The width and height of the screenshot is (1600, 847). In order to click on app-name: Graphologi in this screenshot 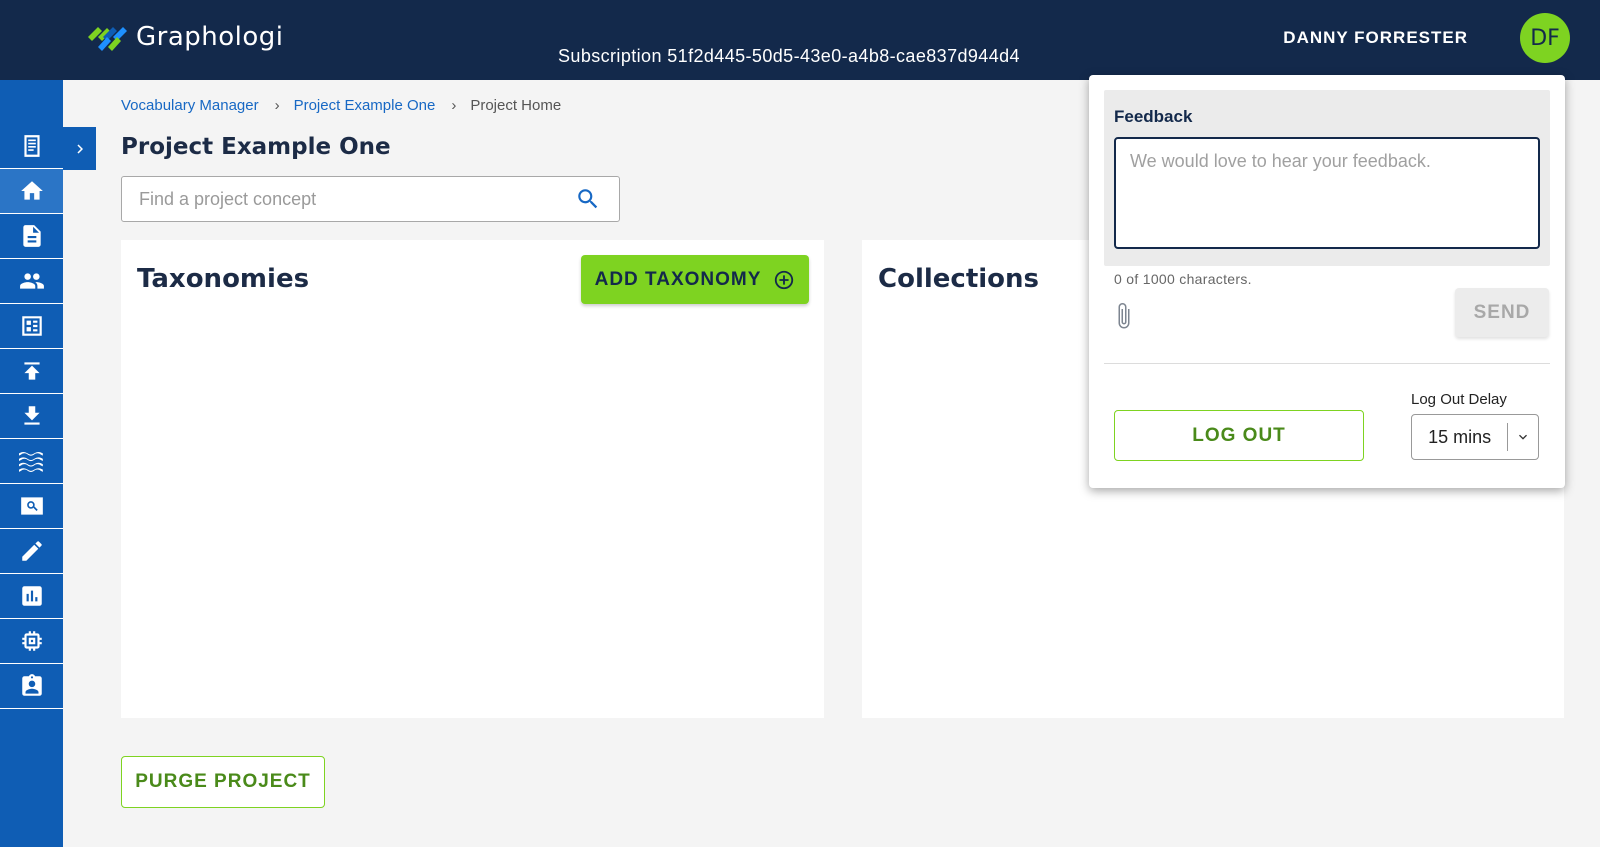, I will do `click(210, 37)`.